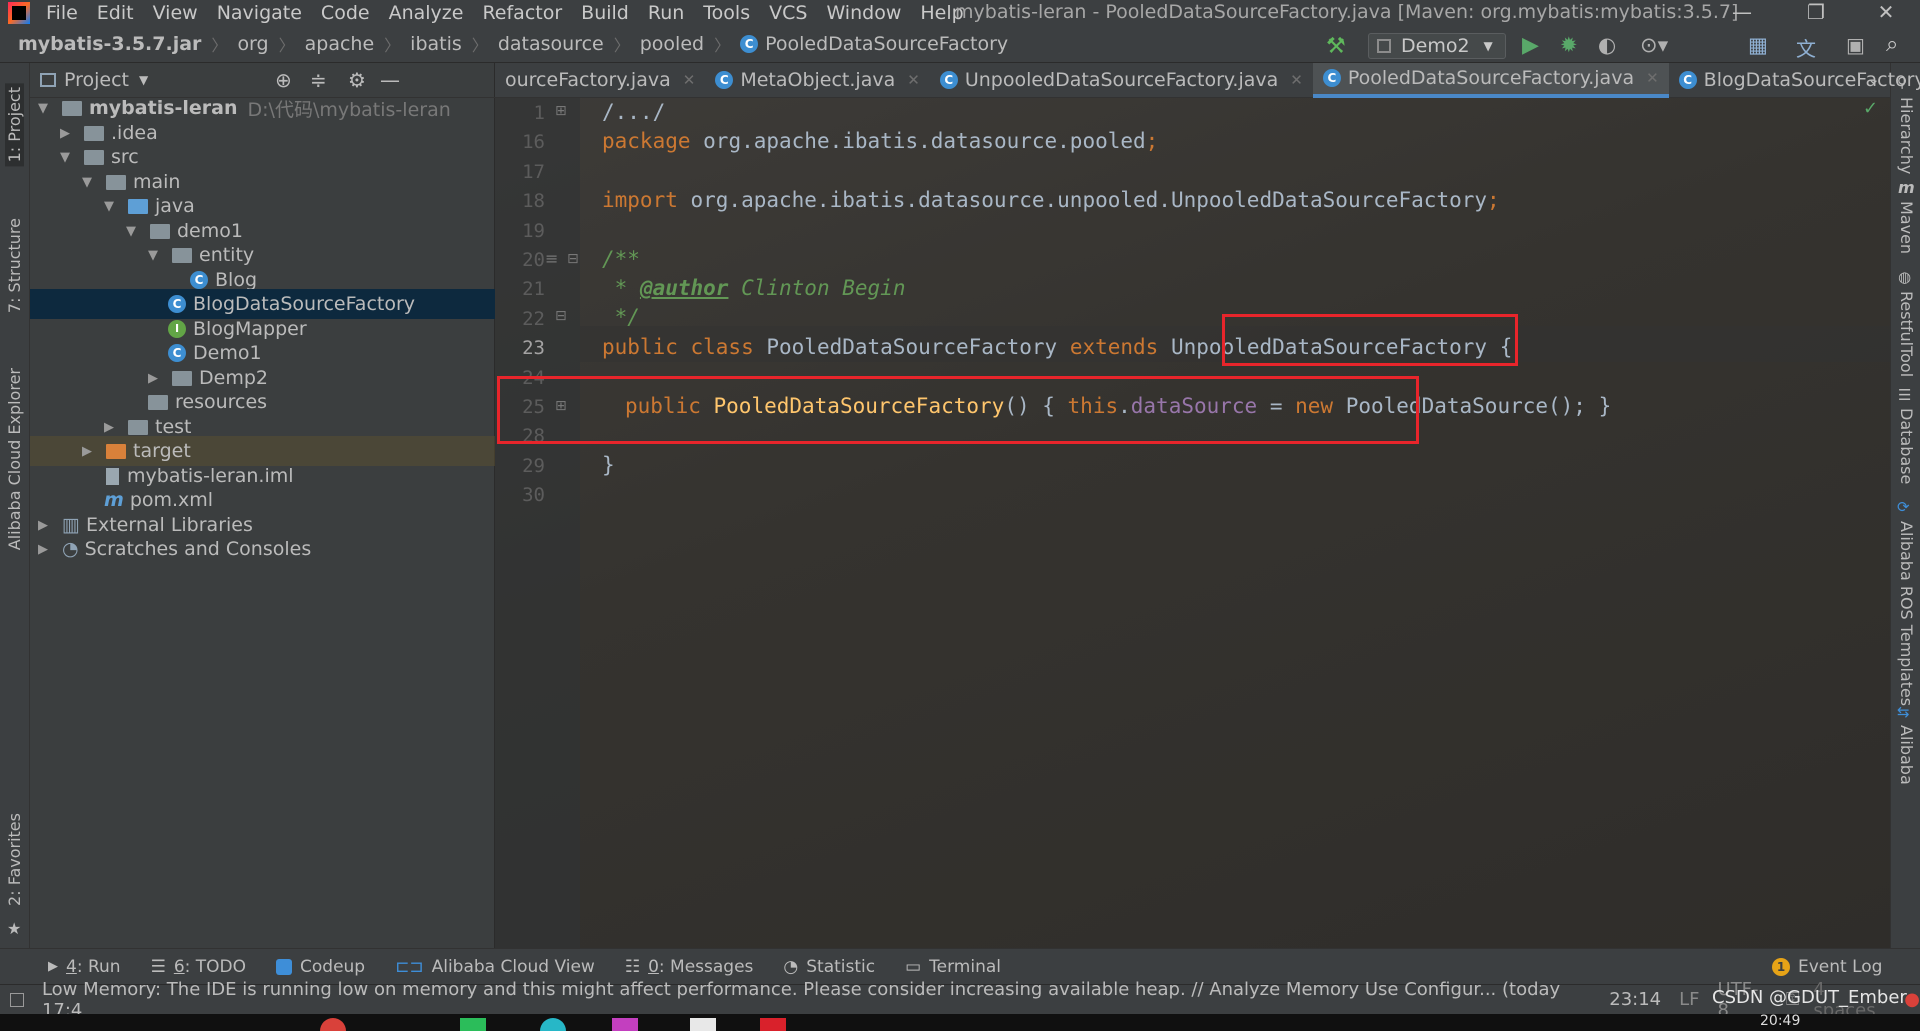 Image resolution: width=1920 pixels, height=1031 pixels. I want to click on translate-icon: 文, so click(1806, 47).